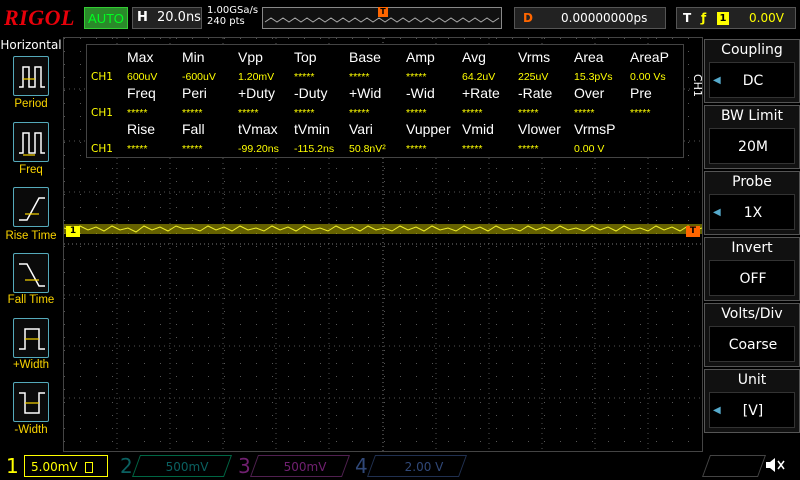 The image size is (800, 480). I want to click on probe-value: 1X, so click(753, 213).